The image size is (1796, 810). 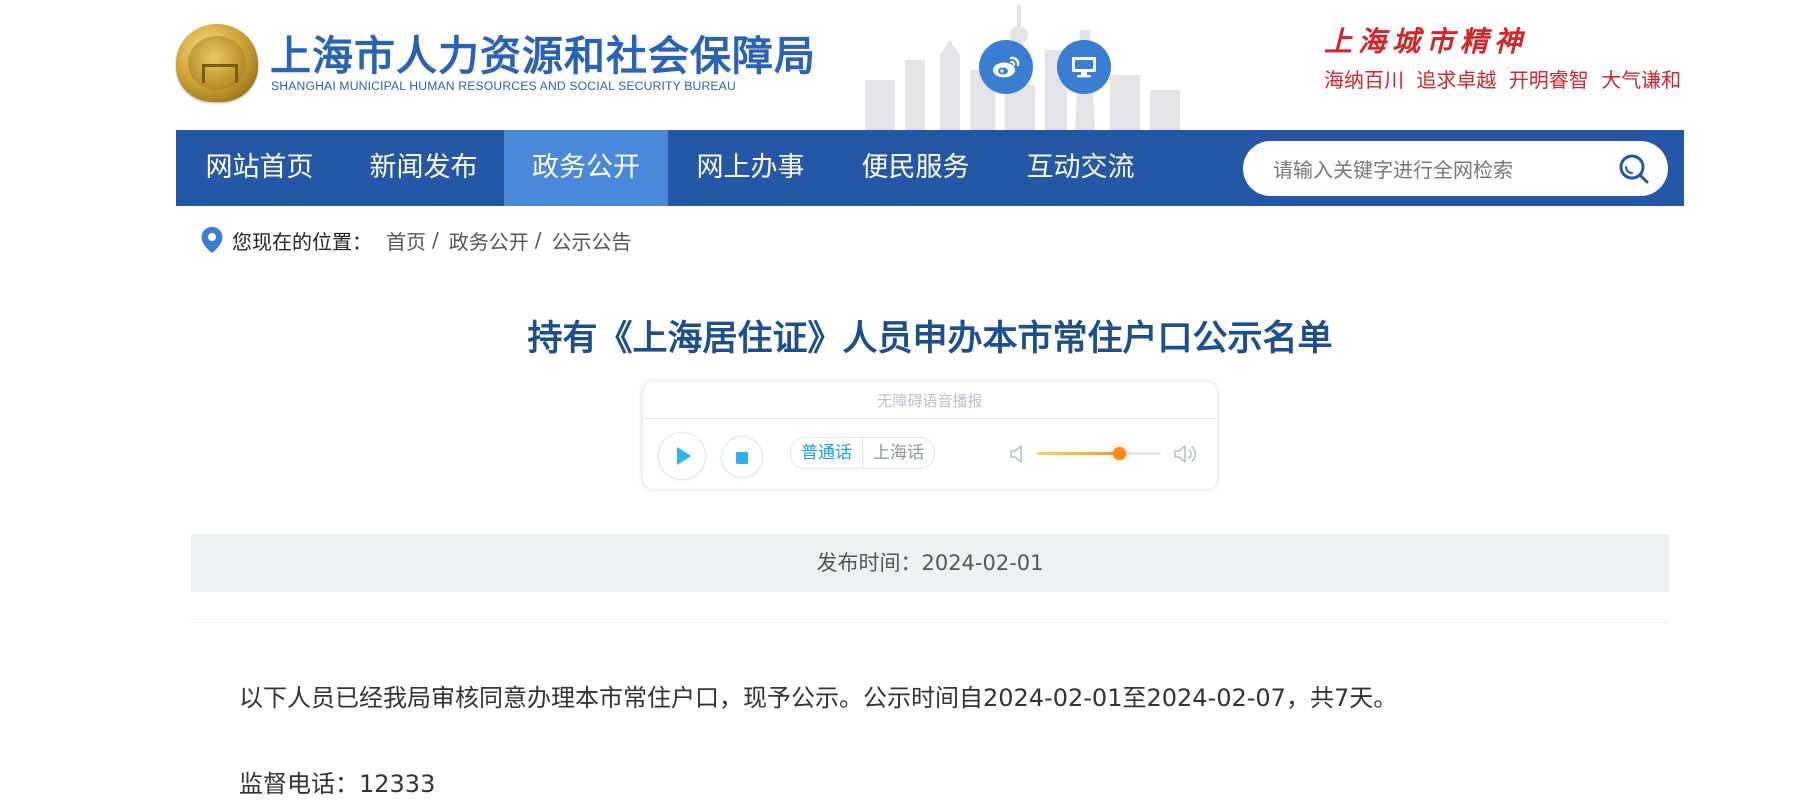 What do you see at coordinates (930, 622) in the screenshot?
I see `content-divider` at bounding box center [930, 622].